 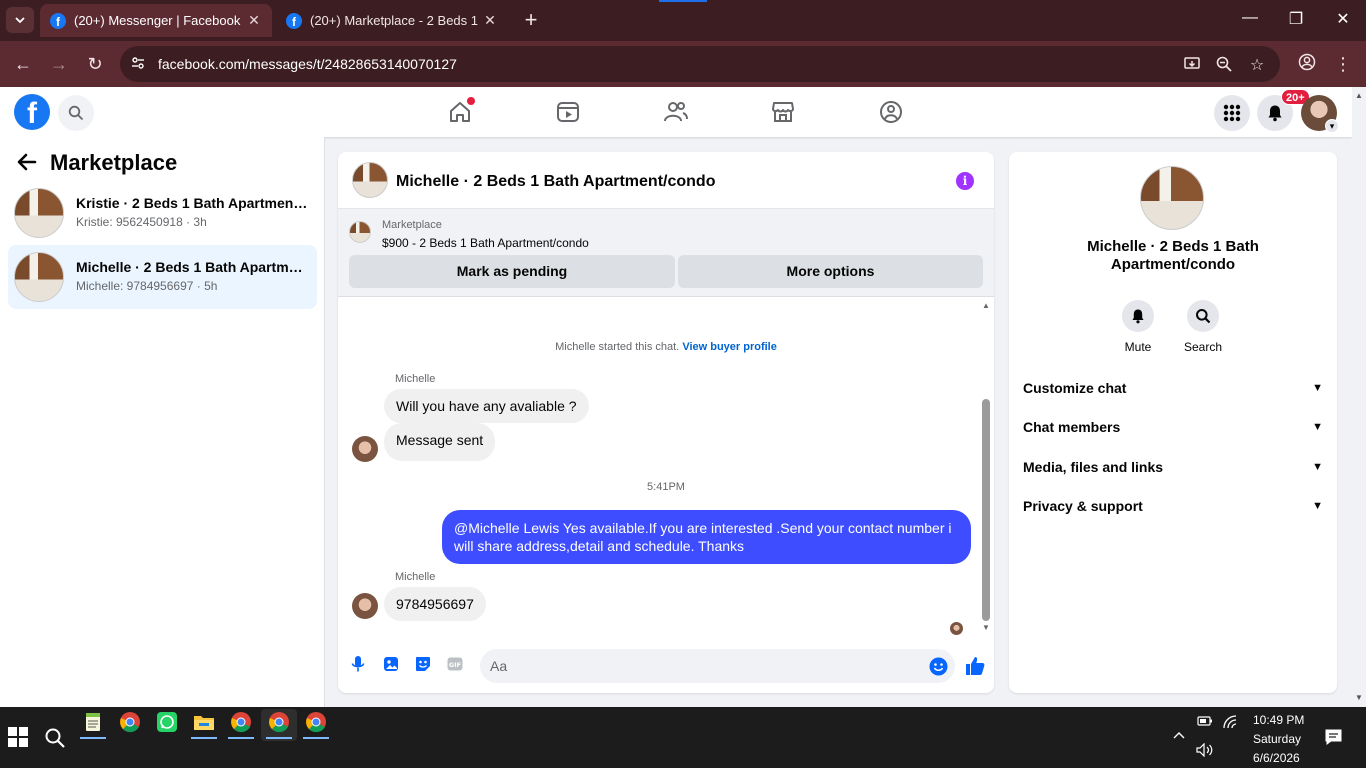 What do you see at coordinates (147, 286) in the screenshot?
I see `conversation-preview: Michelle: 9784956697 · 5h` at bounding box center [147, 286].